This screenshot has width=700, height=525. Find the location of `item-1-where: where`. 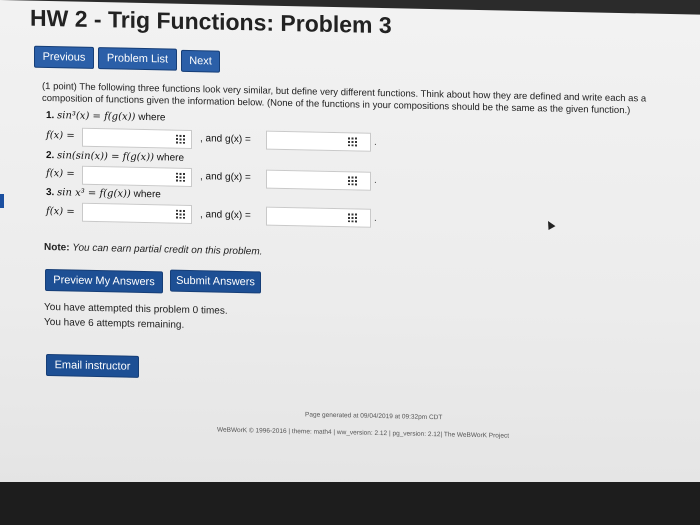

item-1-where: where is located at coordinates (152, 117).